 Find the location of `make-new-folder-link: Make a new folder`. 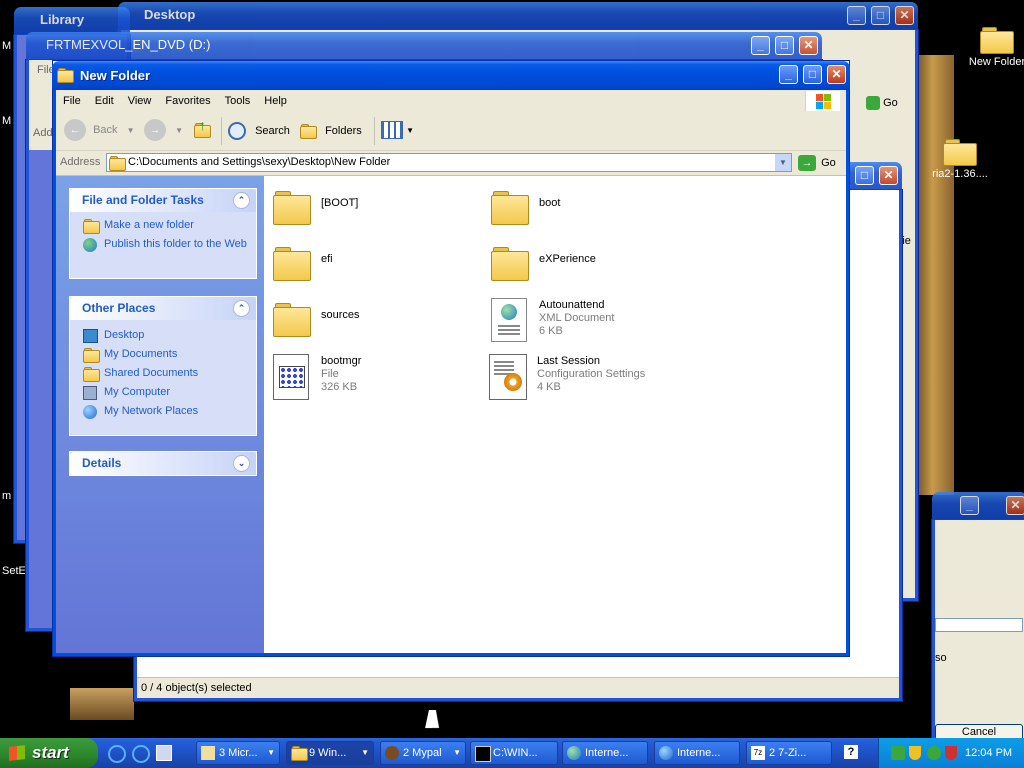

make-new-folder-link: Make a new folder is located at coordinates (163, 225).